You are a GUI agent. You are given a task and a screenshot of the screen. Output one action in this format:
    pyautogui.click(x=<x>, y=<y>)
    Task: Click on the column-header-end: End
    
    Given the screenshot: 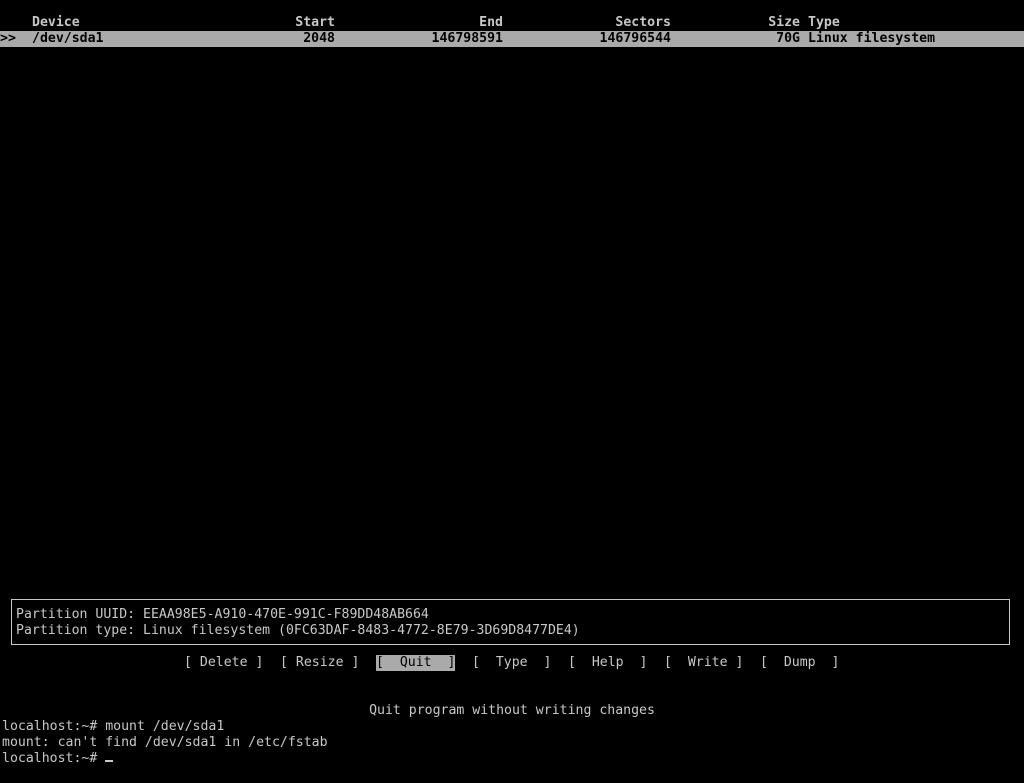 What is the action you would take?
    pyautogui.click(x=491, y=22)
    